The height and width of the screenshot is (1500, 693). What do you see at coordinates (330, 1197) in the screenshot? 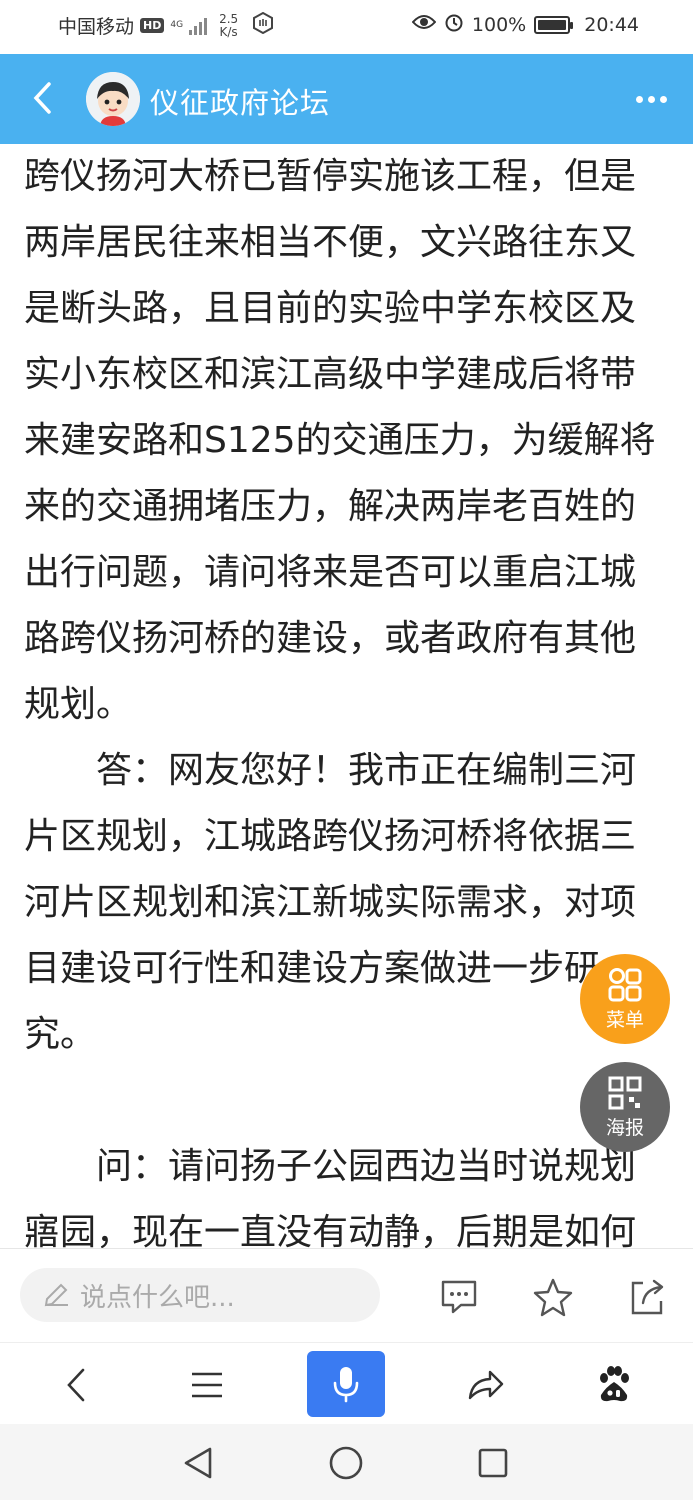
I see `question-paragraph: 问：请问扬子公园西边当时说规划寤园，现在一直没有动静，后期是如何` at bounding box center [330, 1197].